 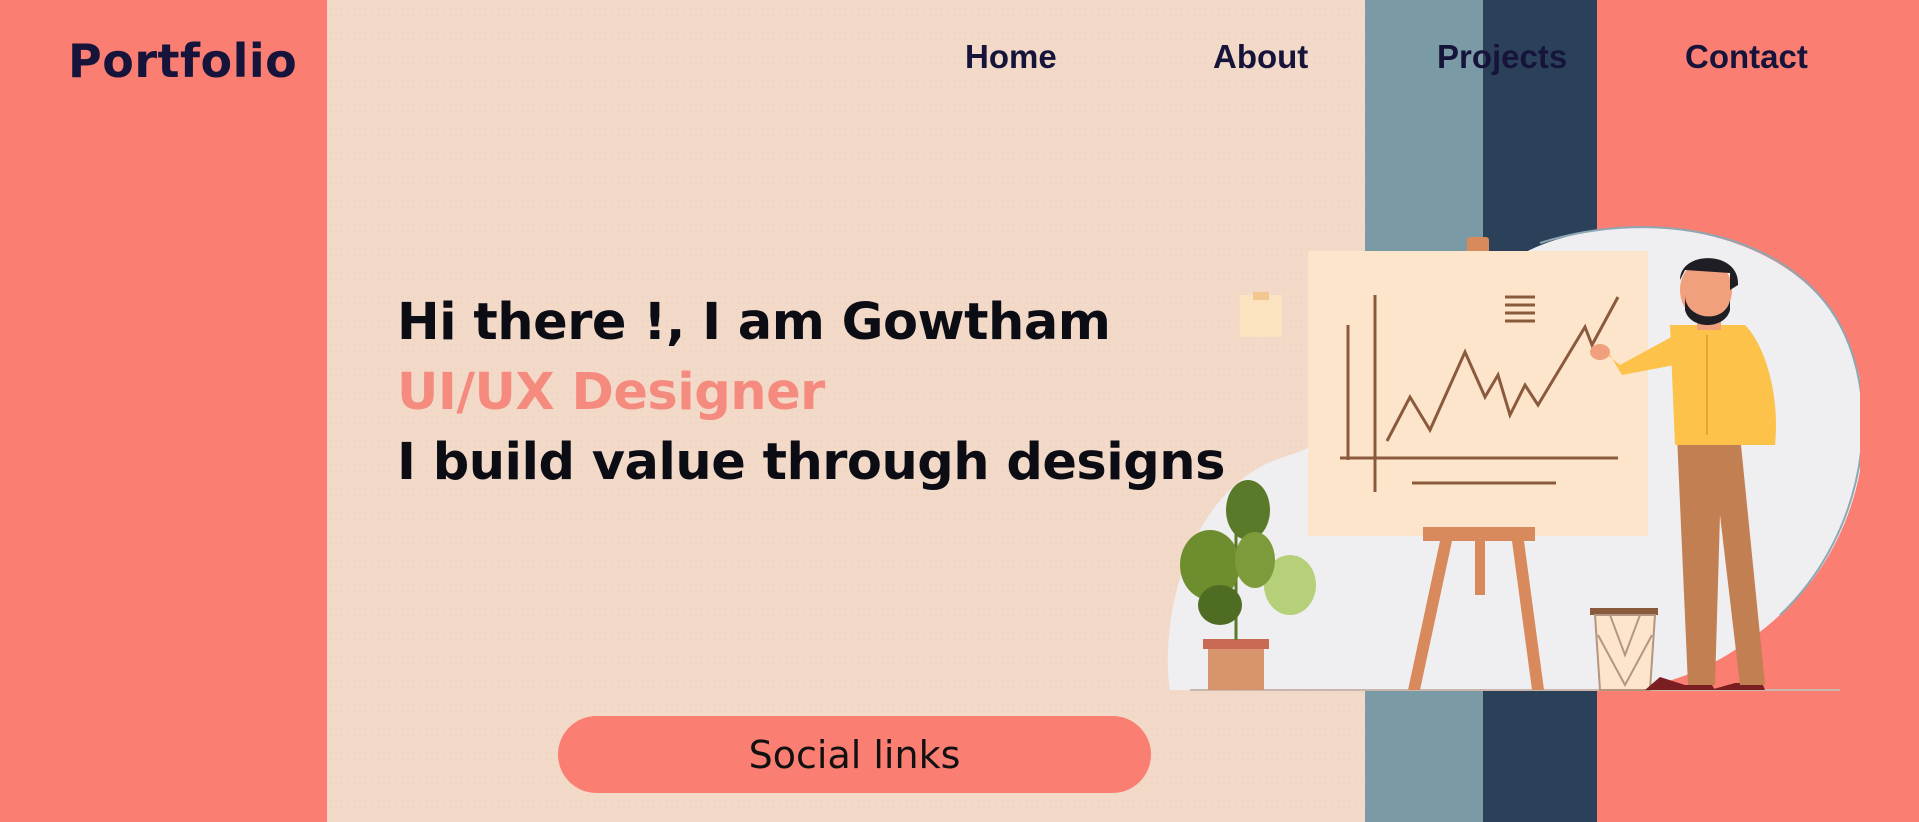 I want to click on easel-tray, so click(x=1479, y=534).